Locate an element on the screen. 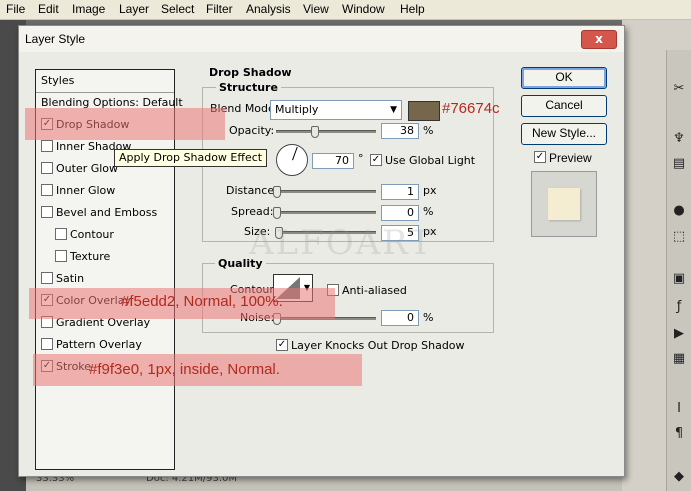 The height and width of the screenshot is (491, 691). menu-layer: Layer is located at coordinates (134, 9).